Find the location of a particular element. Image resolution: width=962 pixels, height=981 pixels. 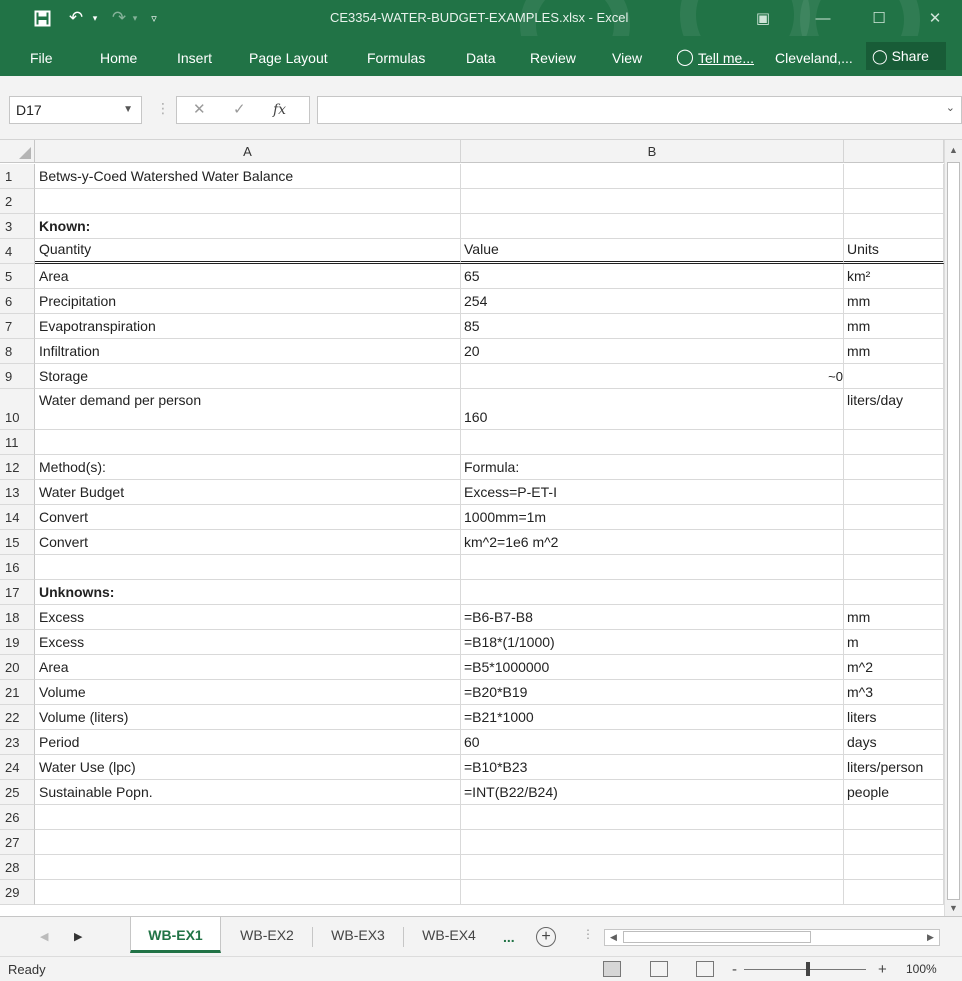

cell-c: km² is located at coordinates (894, 276).